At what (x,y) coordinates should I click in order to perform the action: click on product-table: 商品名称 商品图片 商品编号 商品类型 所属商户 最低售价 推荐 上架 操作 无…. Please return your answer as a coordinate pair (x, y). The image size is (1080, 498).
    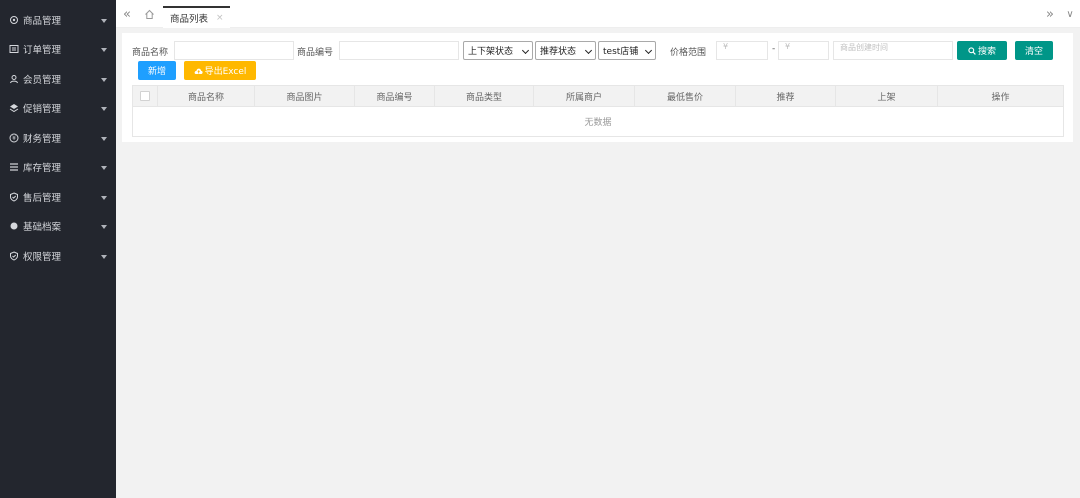
    Looking at the image, I should click on (598, 111).